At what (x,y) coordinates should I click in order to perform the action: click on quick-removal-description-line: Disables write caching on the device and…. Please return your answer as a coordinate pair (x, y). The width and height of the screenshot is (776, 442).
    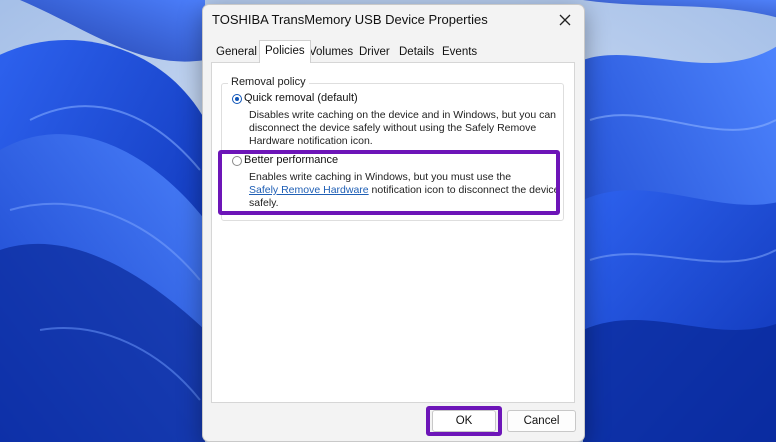
    Looking at the image, I should click on (403, 115).